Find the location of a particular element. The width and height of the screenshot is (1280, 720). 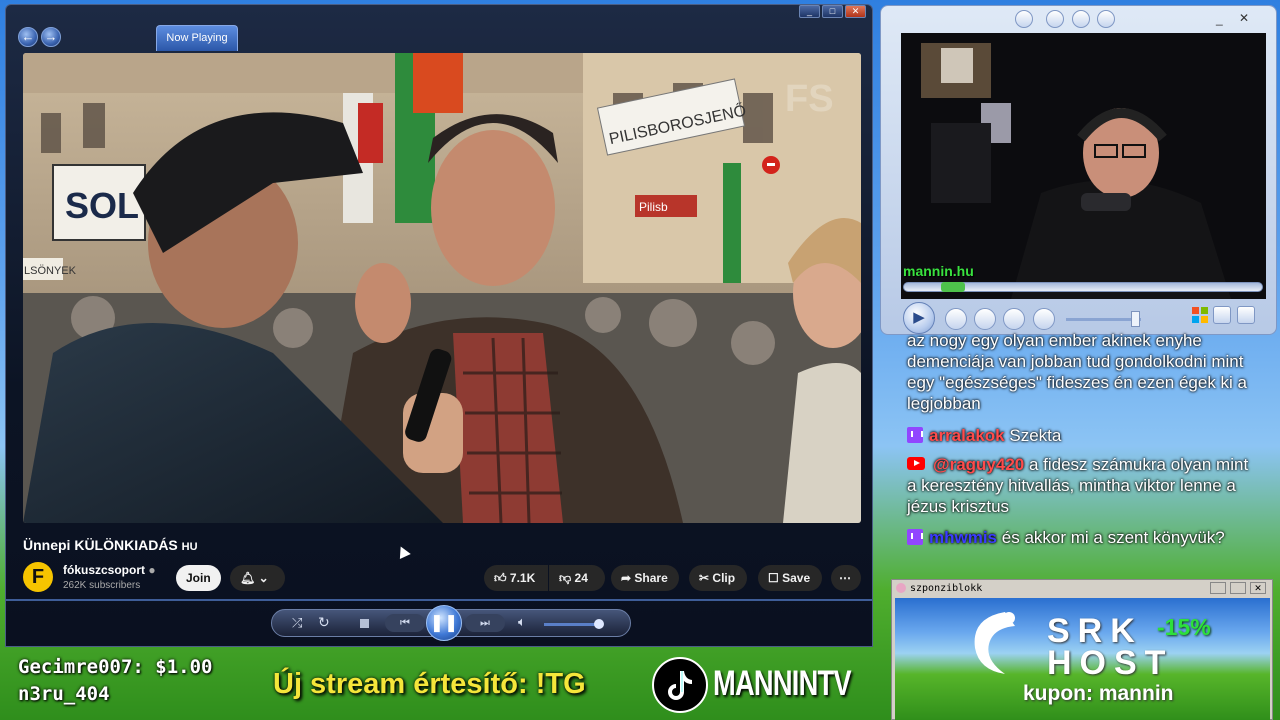

clip-label: Clip is located at coordinates (724, 578).